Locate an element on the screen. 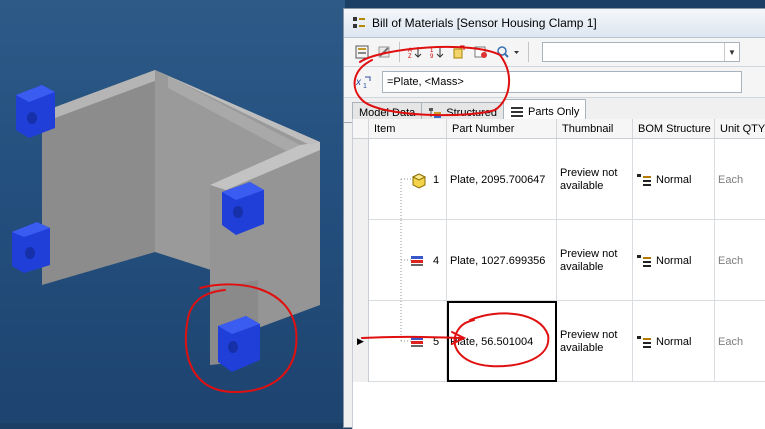 The width and height of the screenshot is (765, 429). svg-text: 1 is located at coordinates (365, 86).